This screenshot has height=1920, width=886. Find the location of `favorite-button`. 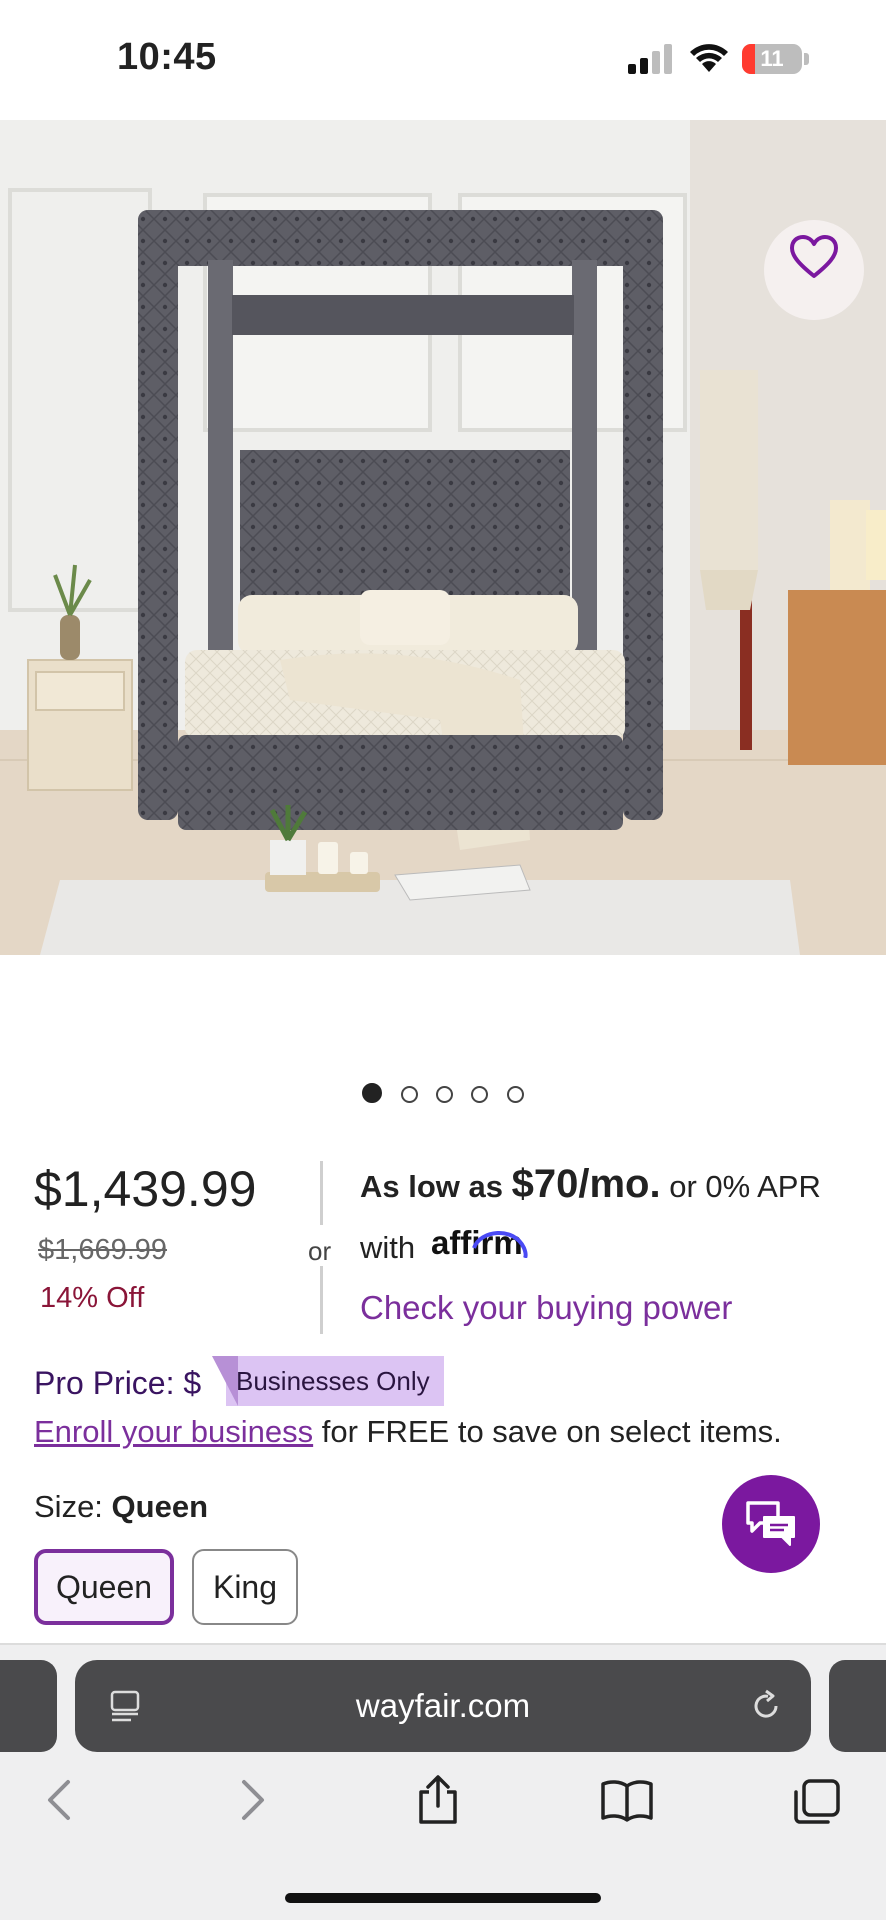

favorite-button is located at coordinates (814, 270).